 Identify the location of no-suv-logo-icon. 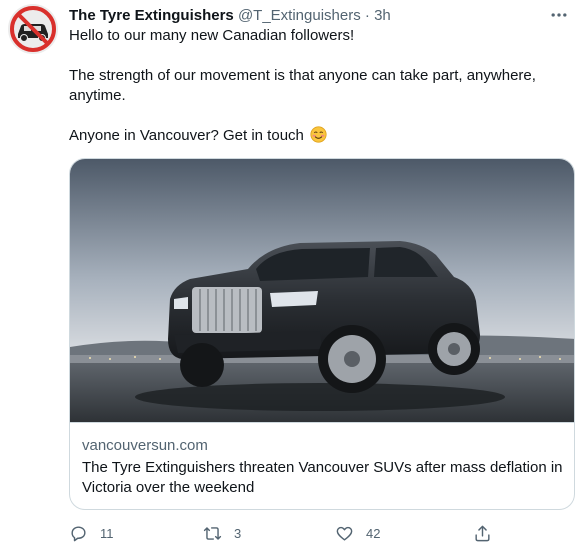
(33, 29).